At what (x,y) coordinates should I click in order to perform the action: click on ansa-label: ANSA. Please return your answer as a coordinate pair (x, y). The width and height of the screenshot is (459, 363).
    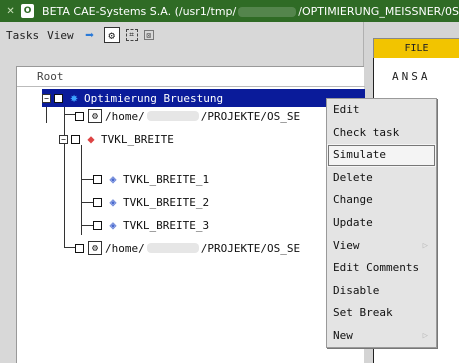
    Looking at the image, I should click on (411, 76).